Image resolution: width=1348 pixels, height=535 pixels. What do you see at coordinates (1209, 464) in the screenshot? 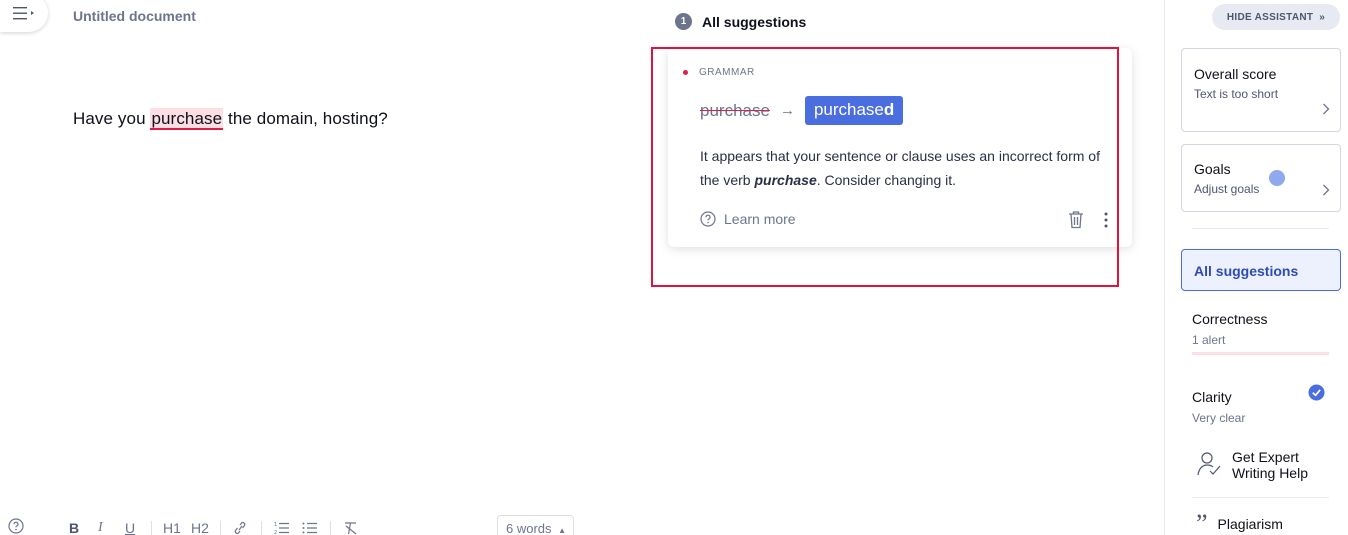
I see `expert-person-icon` at bounding box center [1209, 464].